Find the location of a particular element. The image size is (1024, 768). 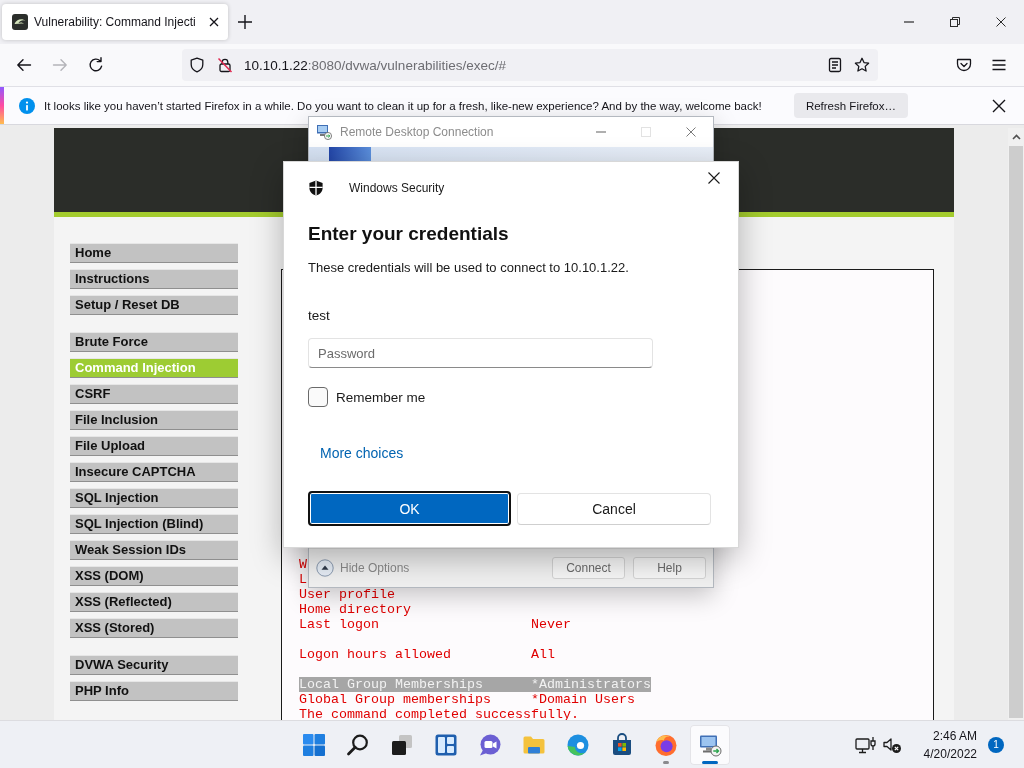

output-line: Last logon Never is located at coordinates (435, 624).